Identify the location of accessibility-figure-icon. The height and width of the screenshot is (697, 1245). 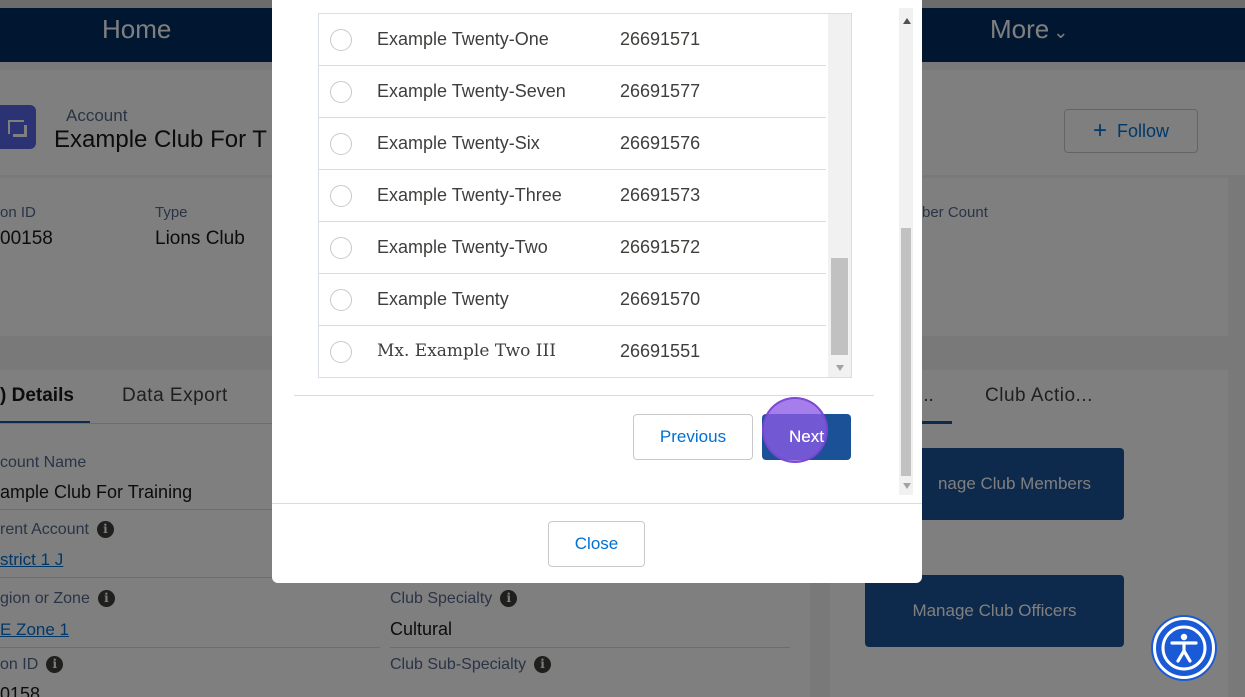
(1184, 648).